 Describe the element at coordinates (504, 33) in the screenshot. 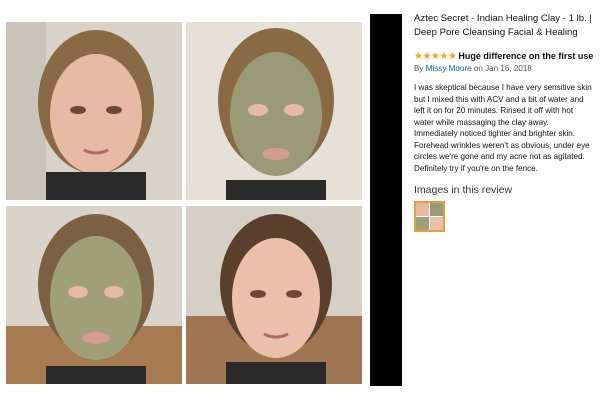

I see `product-title-line-2: Deep Pore Cleansing Facial & Healing` at that location.